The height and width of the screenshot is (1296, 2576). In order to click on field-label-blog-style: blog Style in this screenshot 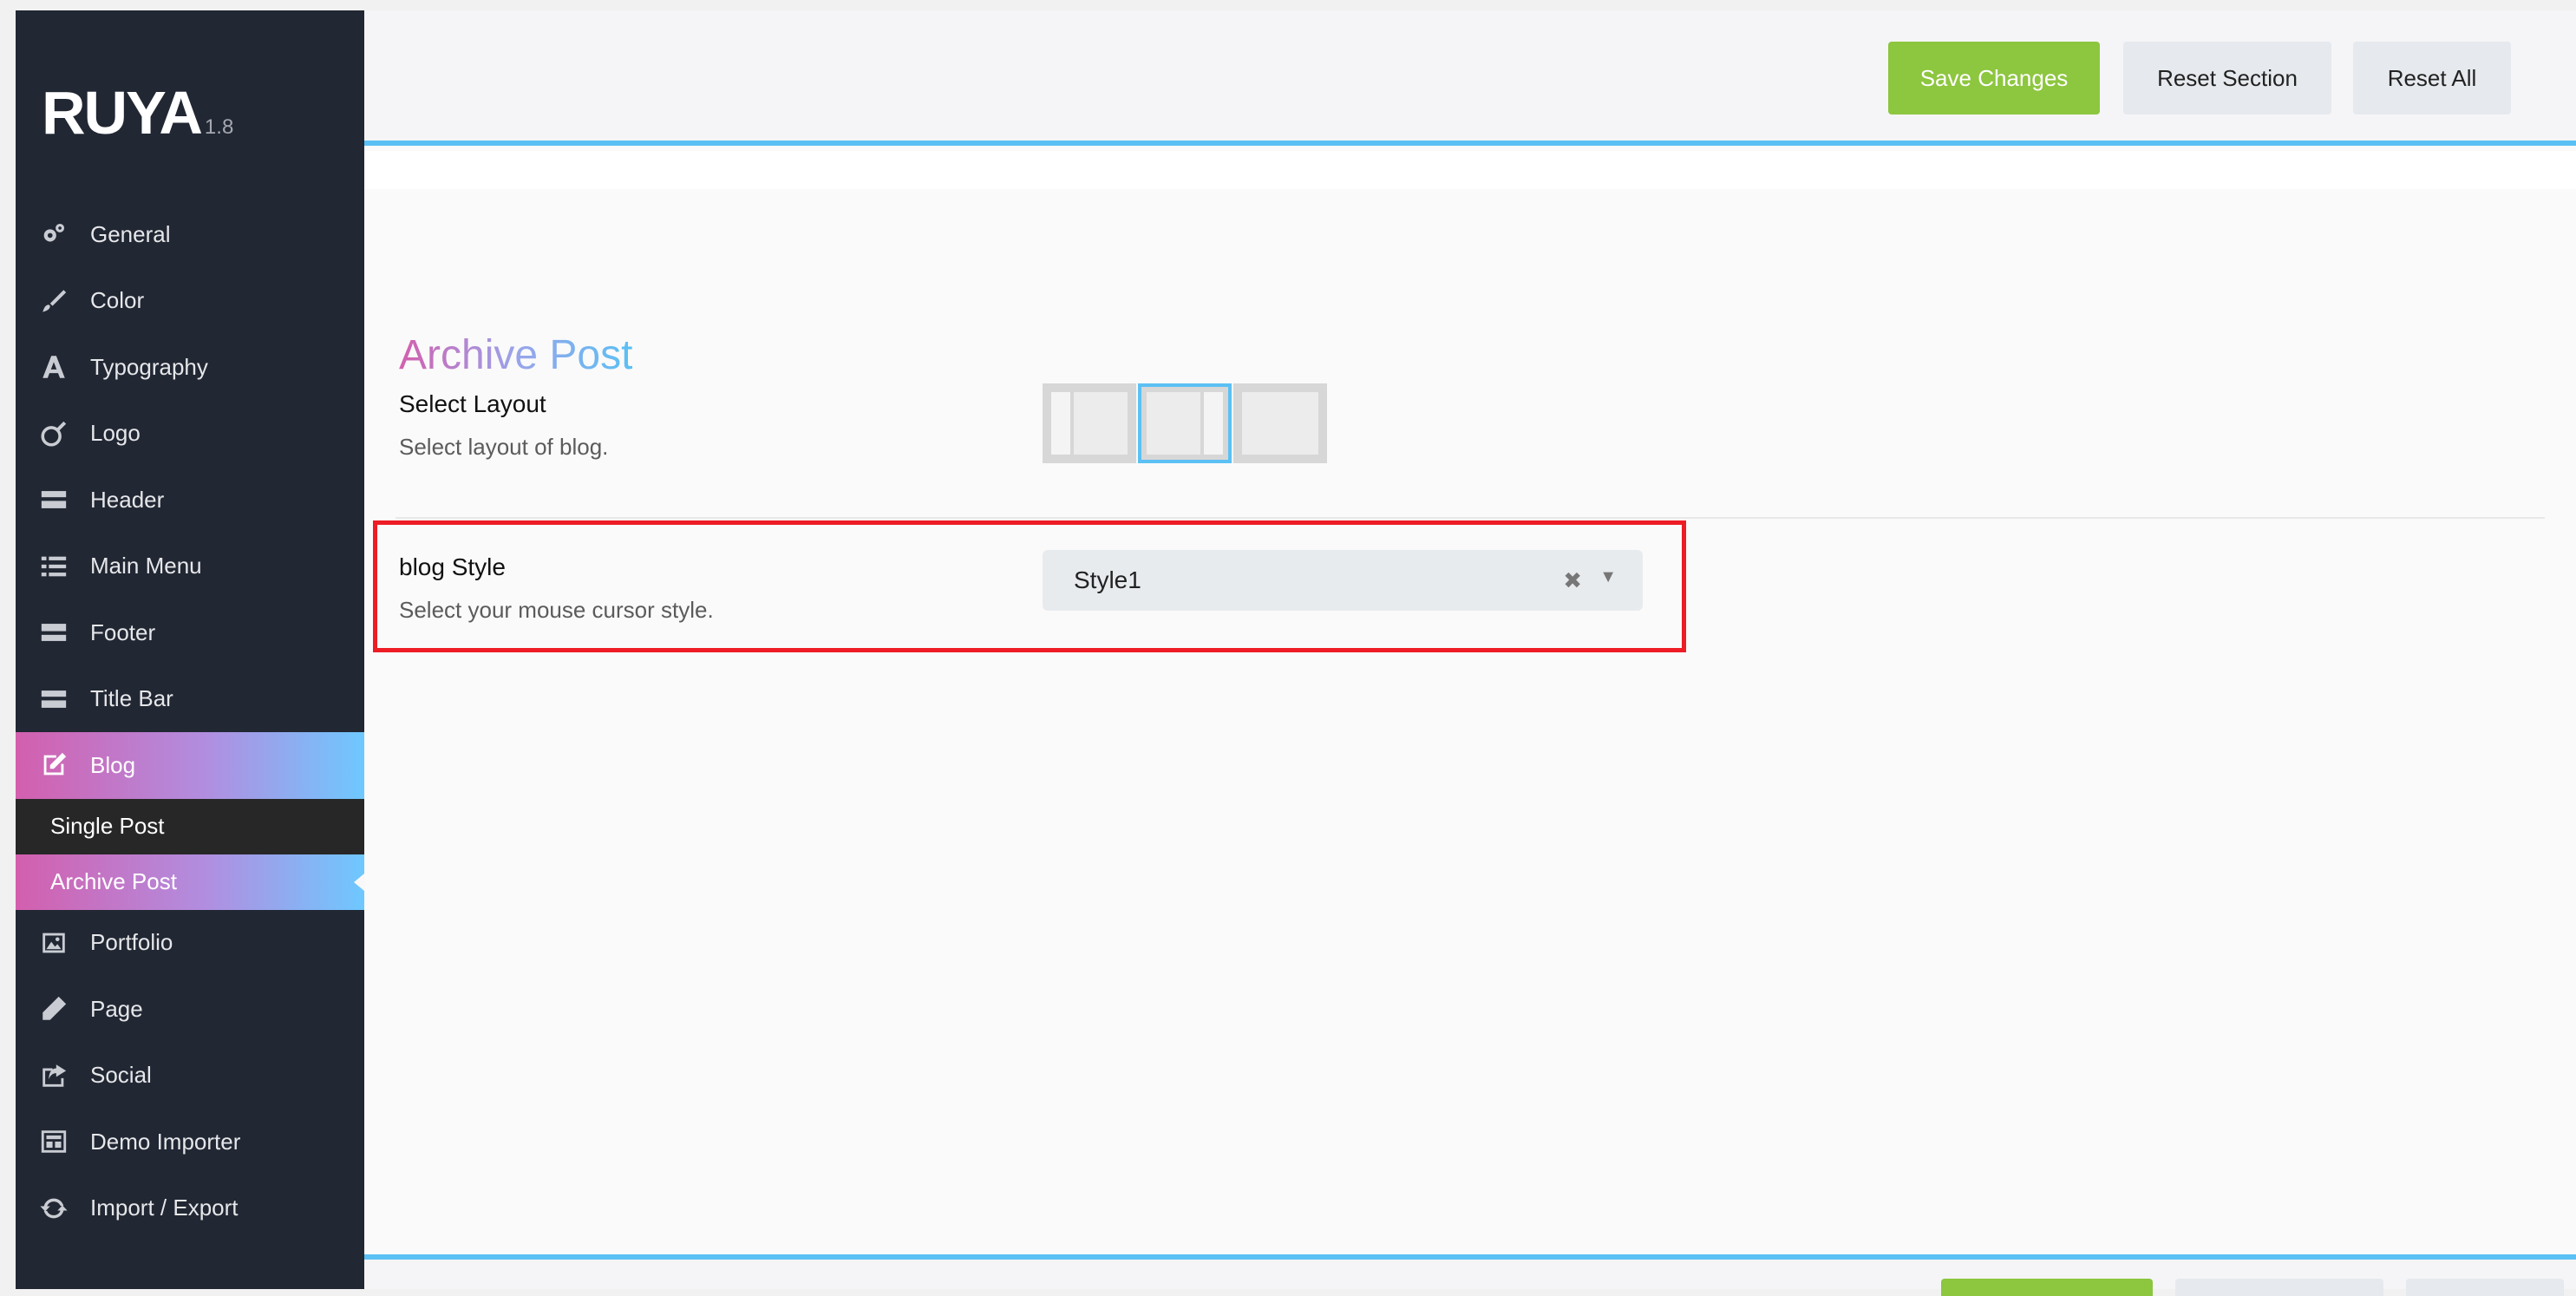, I will do `click(452, 566)`.